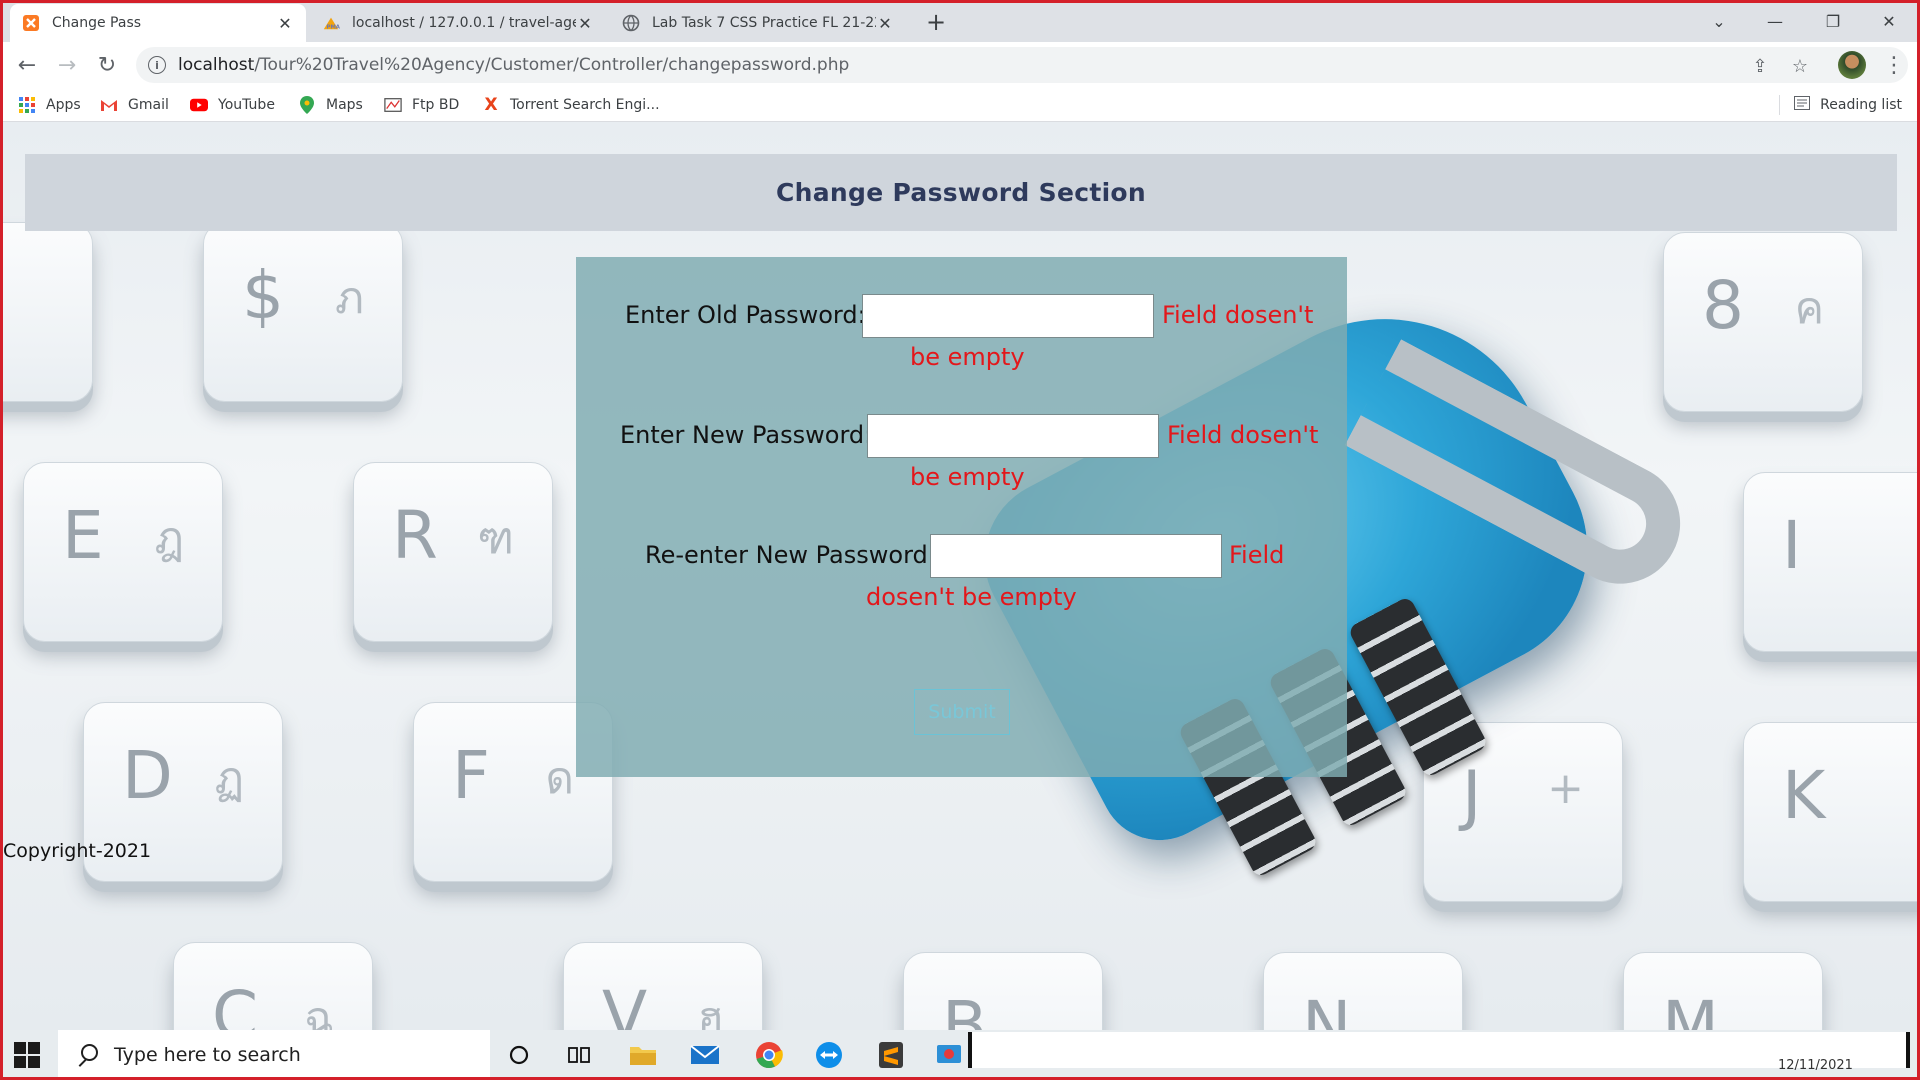 The image size is (1920, 1080). What do you see at coordinates (27, 1055) in the screenshot?
I see `windows-start-icon` at bounding box center [27, 1055].